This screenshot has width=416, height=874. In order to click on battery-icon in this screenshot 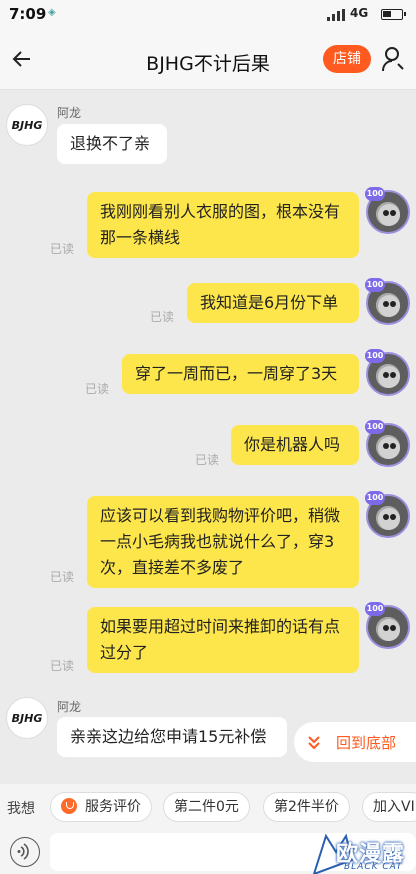, I will do `click(393, 14)`.